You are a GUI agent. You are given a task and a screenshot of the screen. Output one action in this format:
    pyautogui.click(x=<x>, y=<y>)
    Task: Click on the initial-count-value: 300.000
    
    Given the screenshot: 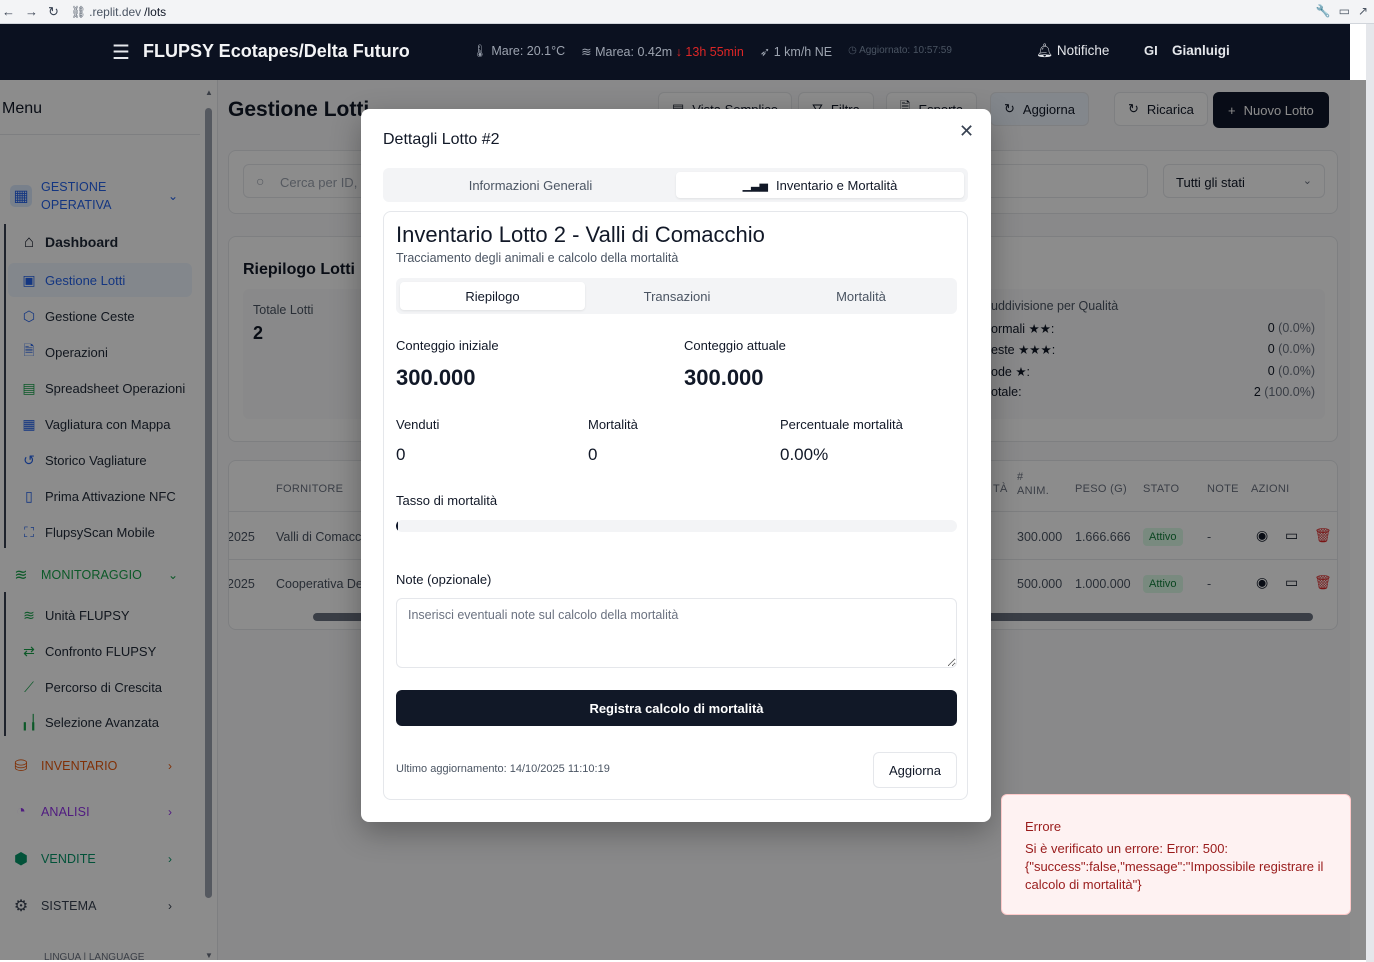 What is the action you would take?
    pyautogui.click(x=436, y=377)
    